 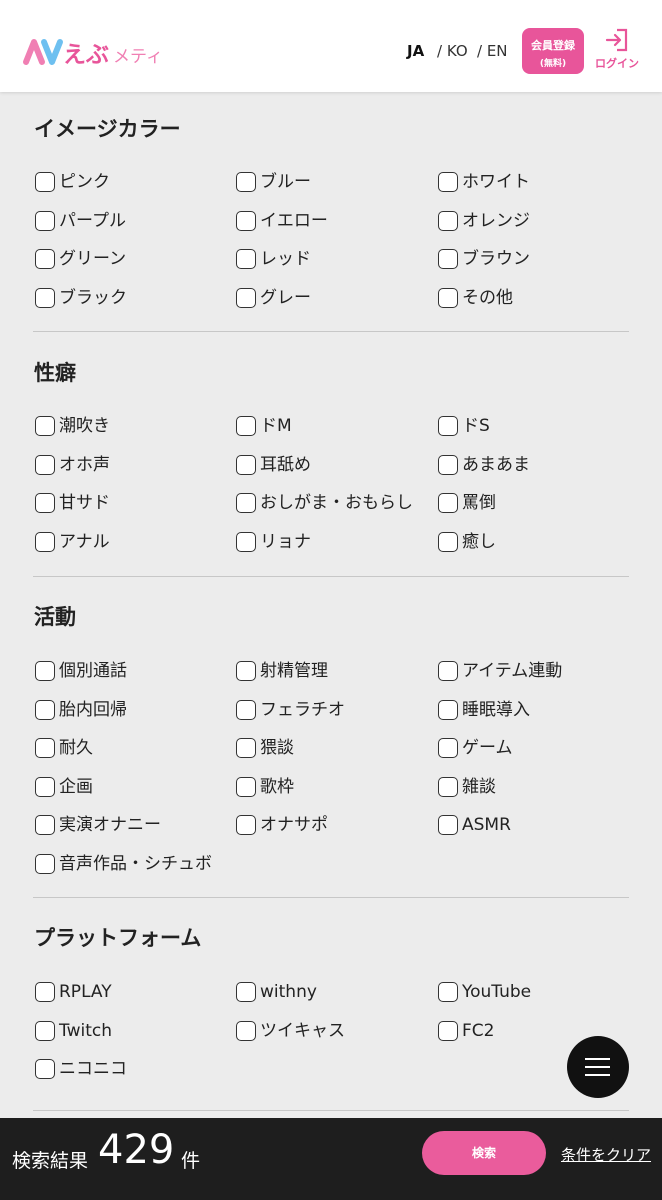 What do you see at coordinates (285, 182) in the screenshot?
I see `option-label: ブルー` at bounding box center [285, 182].